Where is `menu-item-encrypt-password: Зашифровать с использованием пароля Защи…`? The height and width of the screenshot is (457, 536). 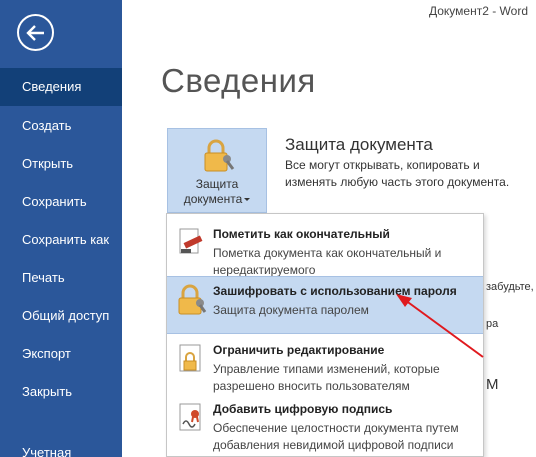
menu-item-encrypt-password: Зашифровать с использованием пароля Защи… is located at coordinates (325, 305).